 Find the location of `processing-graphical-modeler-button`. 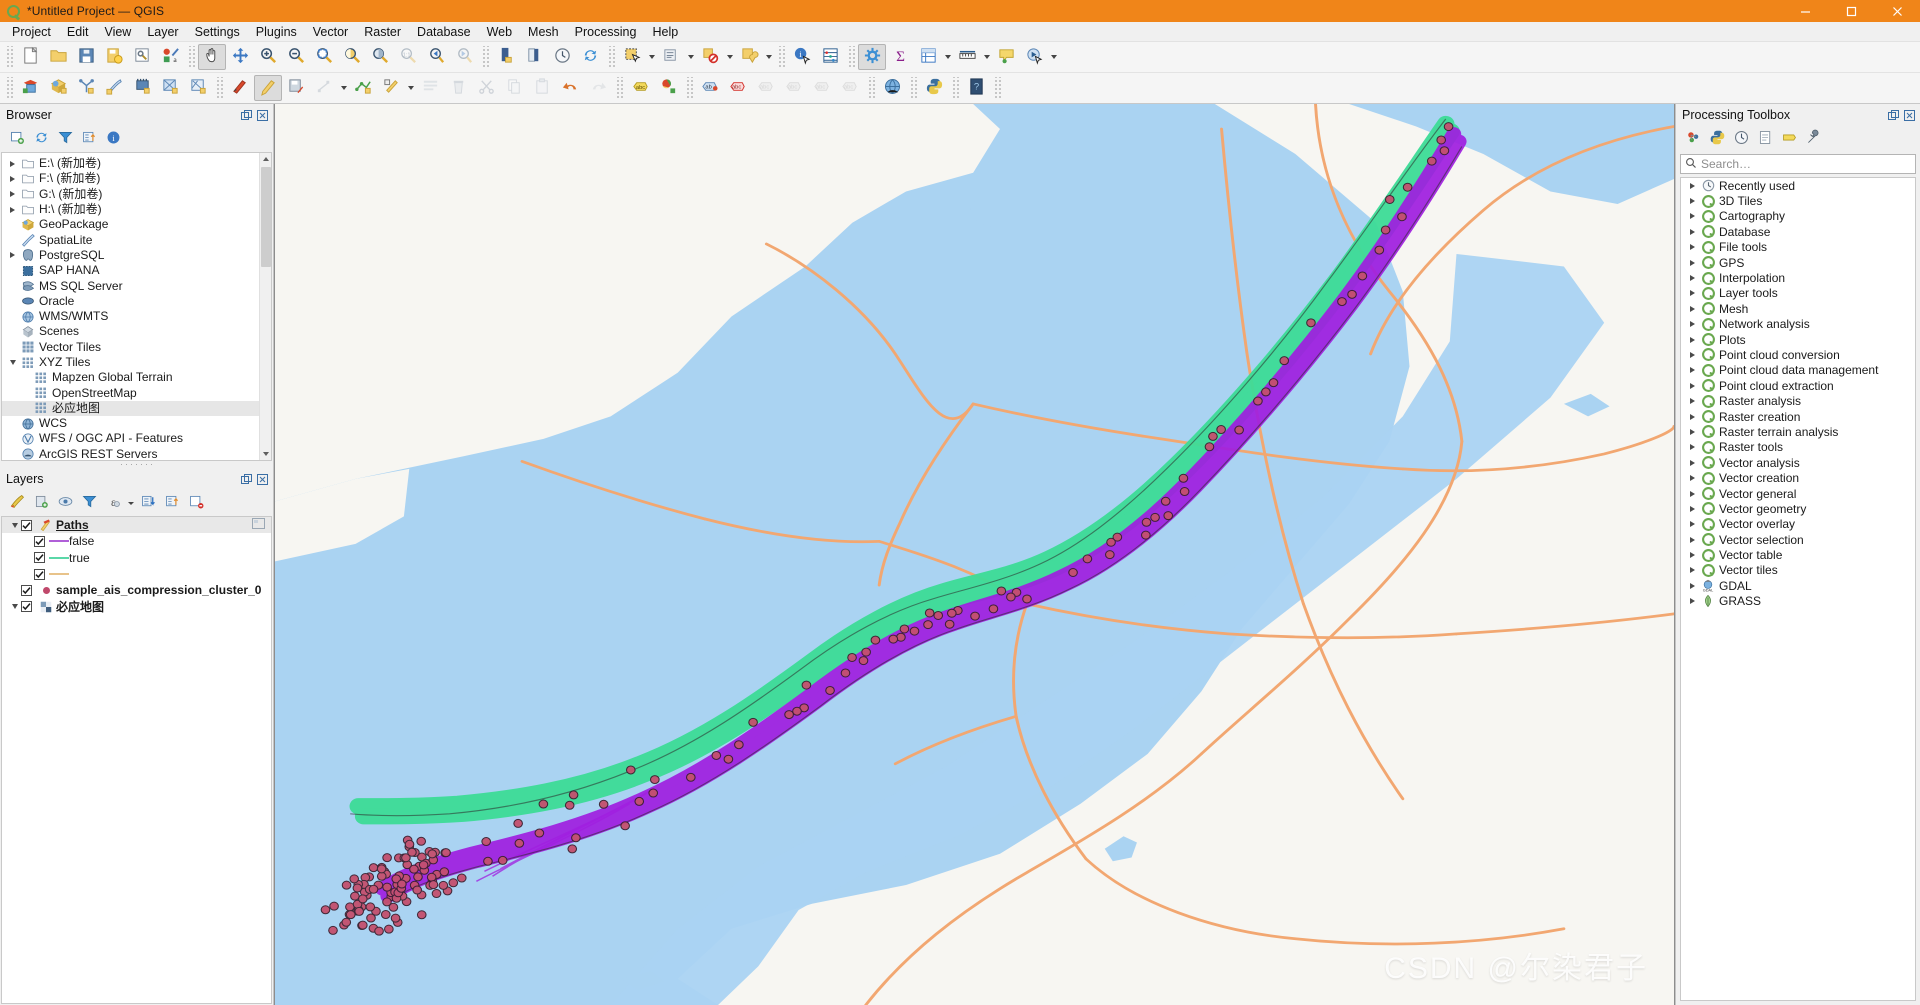

processing-graphical-modeler-button is located at coordinates (1789, 139).